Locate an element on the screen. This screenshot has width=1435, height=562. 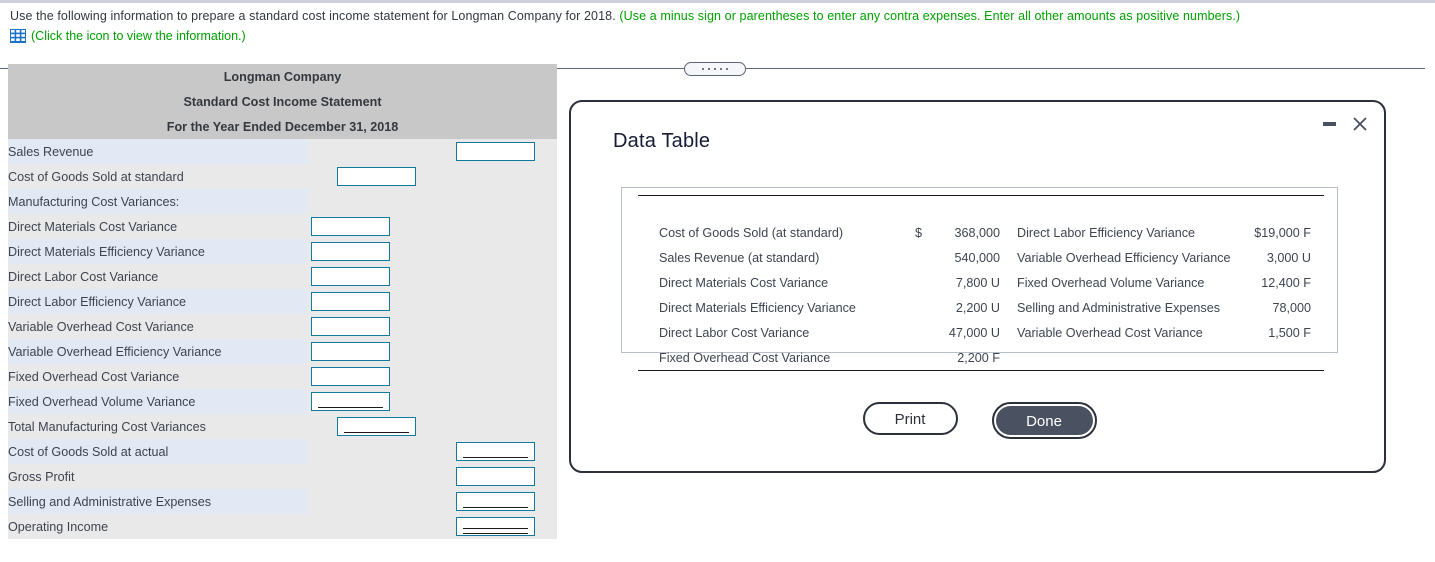
data-table-row: Fixed Overhead Cost Variance 2,200 F is located at coordinates (981, 358).